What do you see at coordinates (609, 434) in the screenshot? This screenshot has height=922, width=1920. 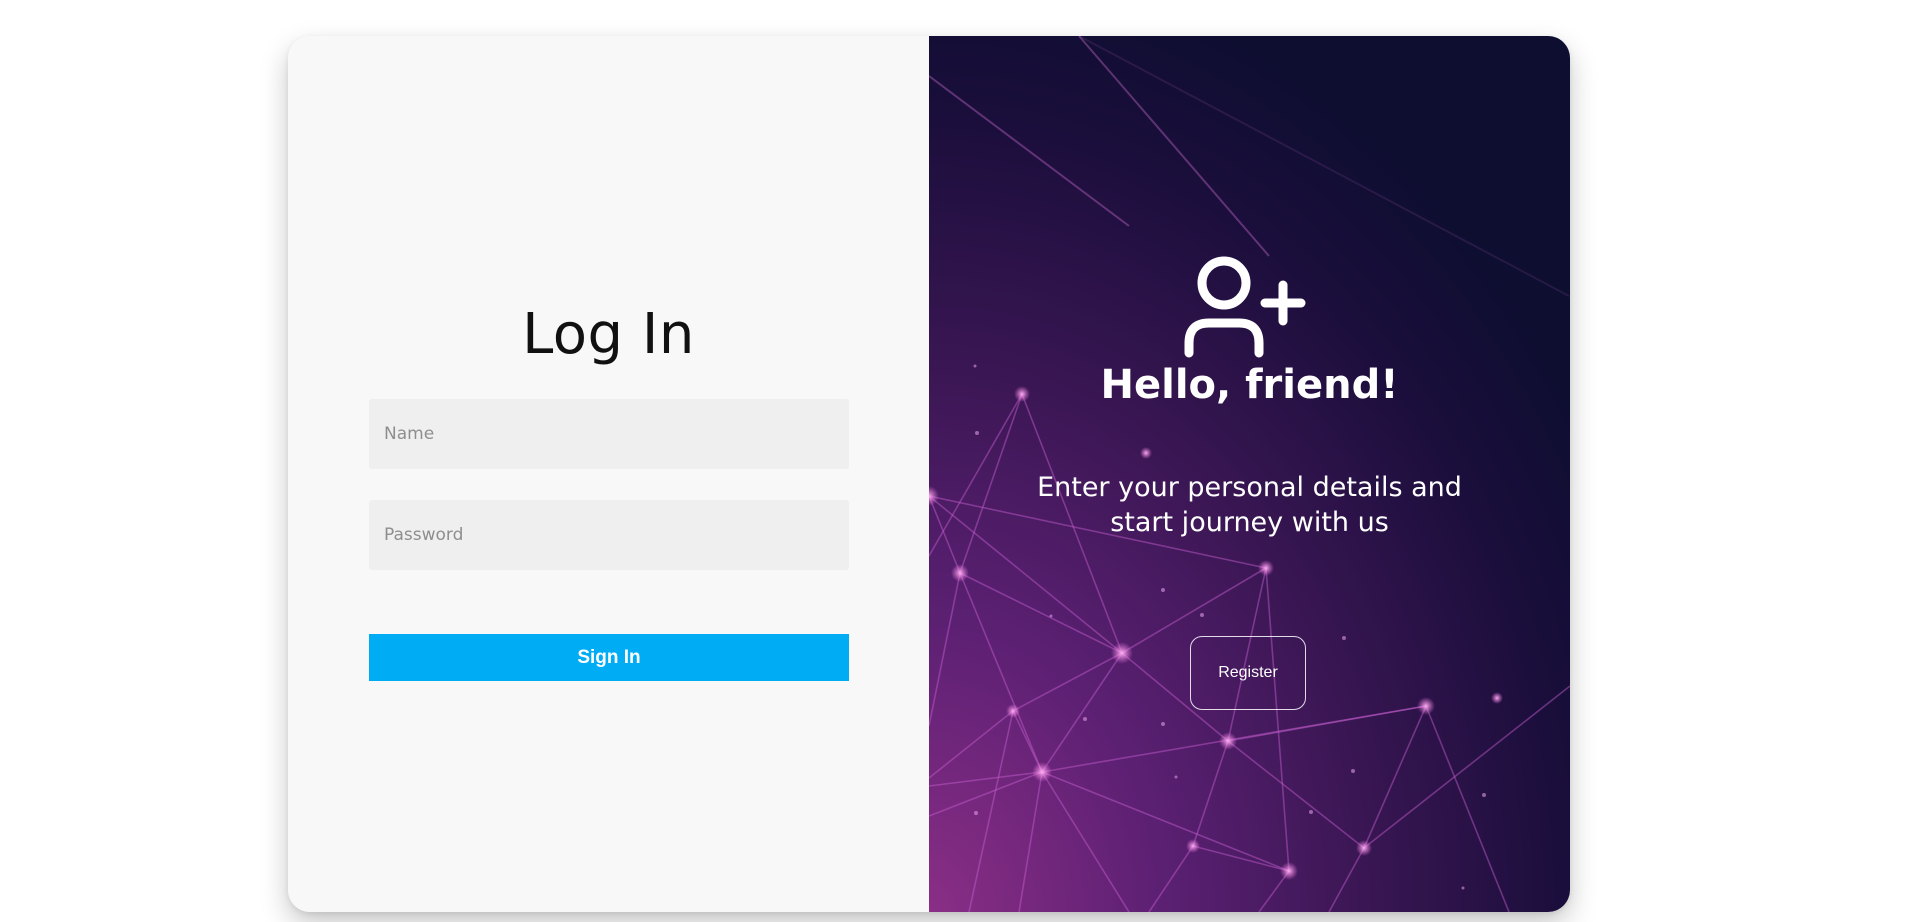 I see `name-input` at bounding box center [609, 434].